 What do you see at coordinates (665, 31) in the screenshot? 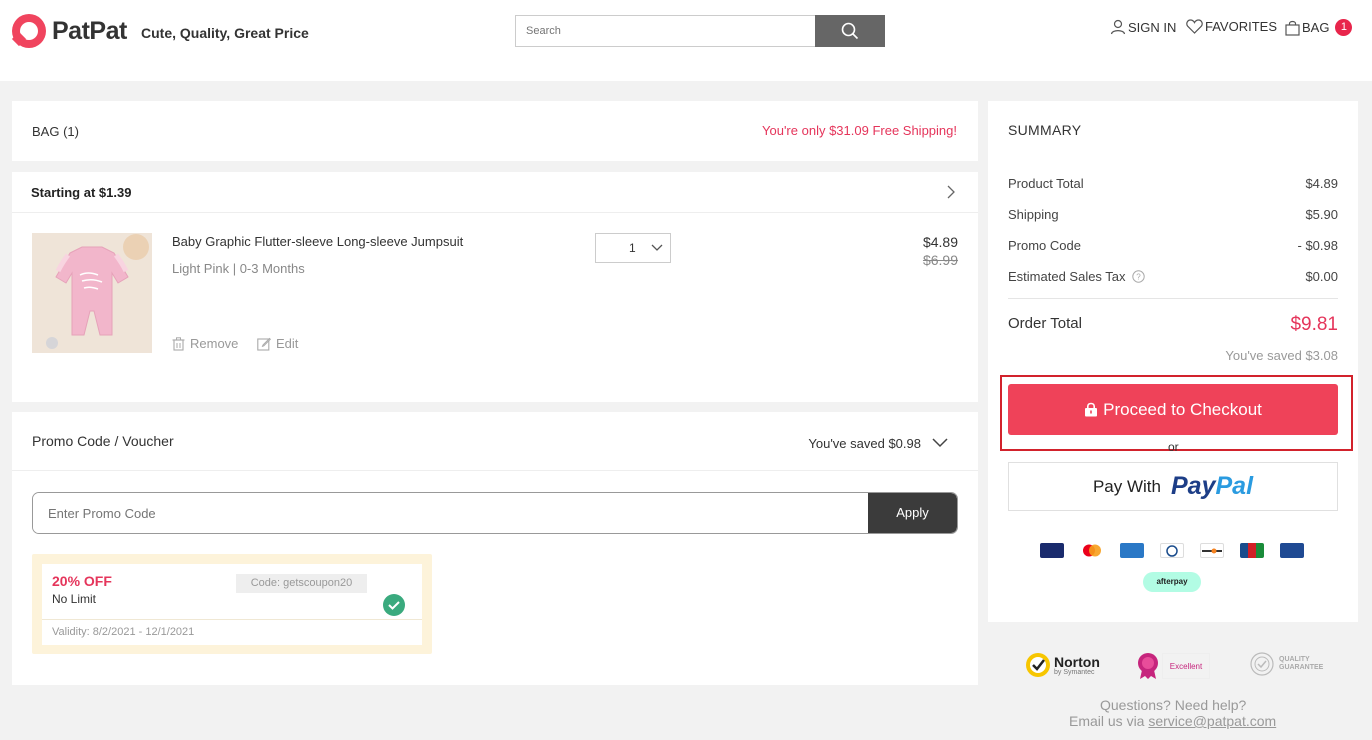
I see `search-input` at bounding box center [665, 31].